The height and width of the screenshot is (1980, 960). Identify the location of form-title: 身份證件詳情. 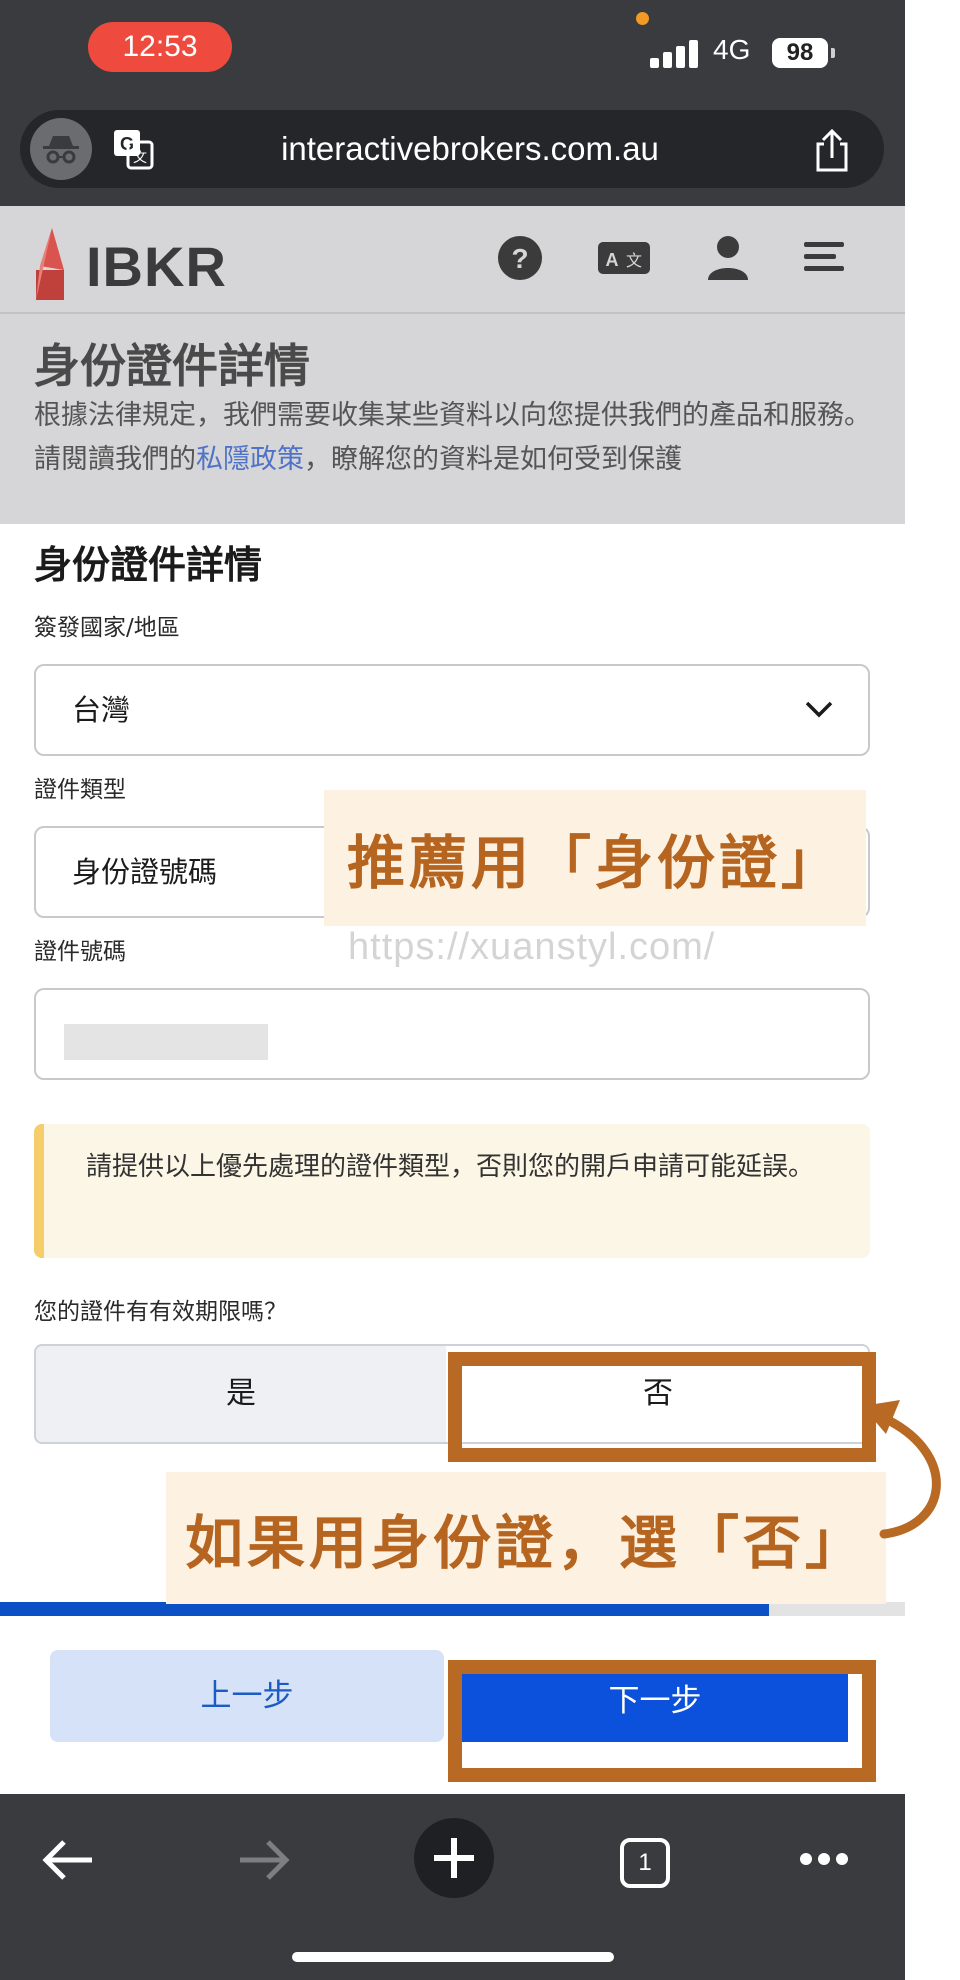
(148, 565).